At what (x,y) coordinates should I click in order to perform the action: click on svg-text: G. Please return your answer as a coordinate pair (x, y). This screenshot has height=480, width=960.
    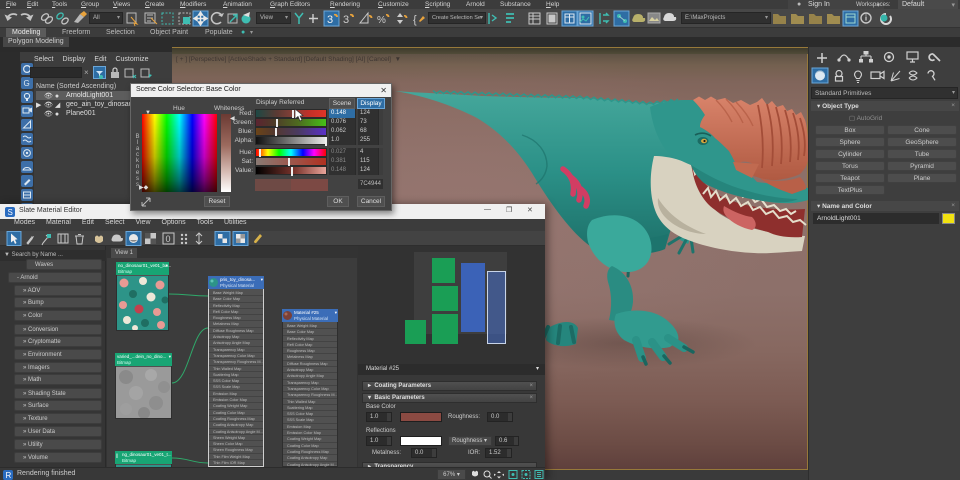
    Looking at the image, I should click on (27, 83).